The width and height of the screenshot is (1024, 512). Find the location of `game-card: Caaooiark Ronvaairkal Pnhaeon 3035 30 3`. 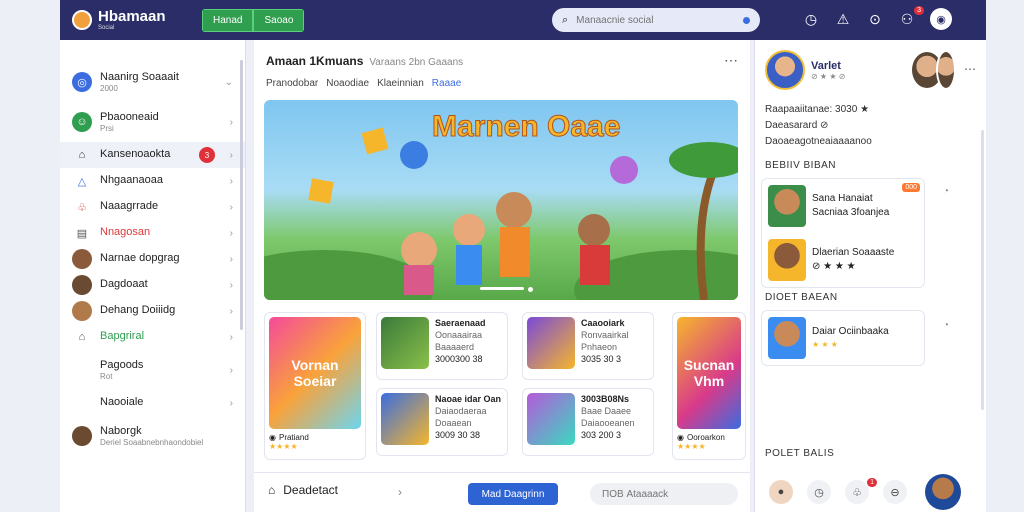

game-card: Caaooiark Ronvaairkal Pnhaeon 3035 30 3 is located at coordinates (588, 346).